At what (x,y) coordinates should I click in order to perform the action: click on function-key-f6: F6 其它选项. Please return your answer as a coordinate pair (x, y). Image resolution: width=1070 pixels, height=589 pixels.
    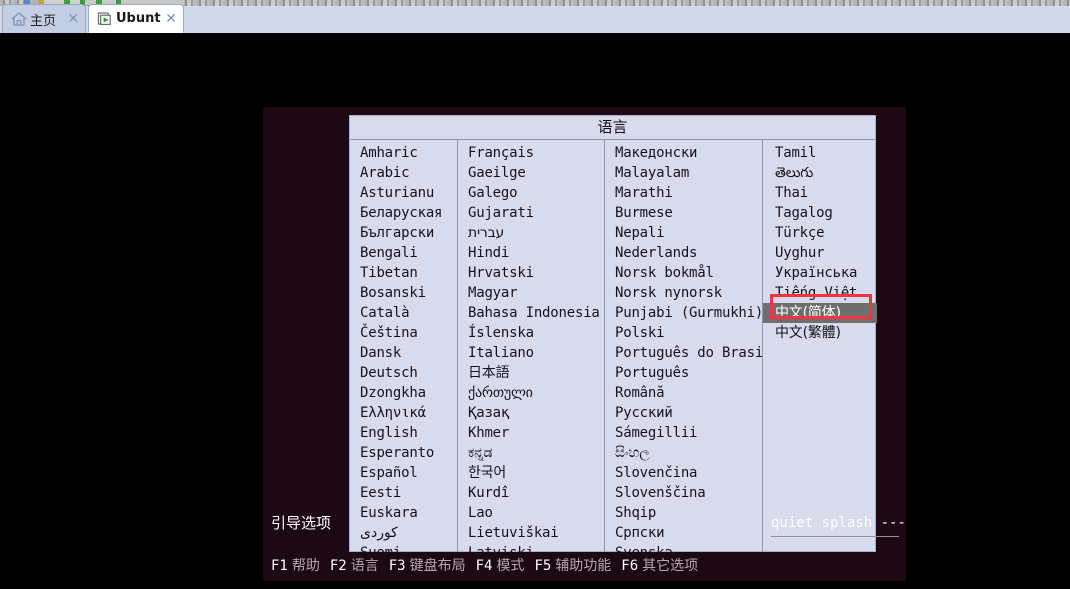
    Looking at the image, I should click on (659, 566).